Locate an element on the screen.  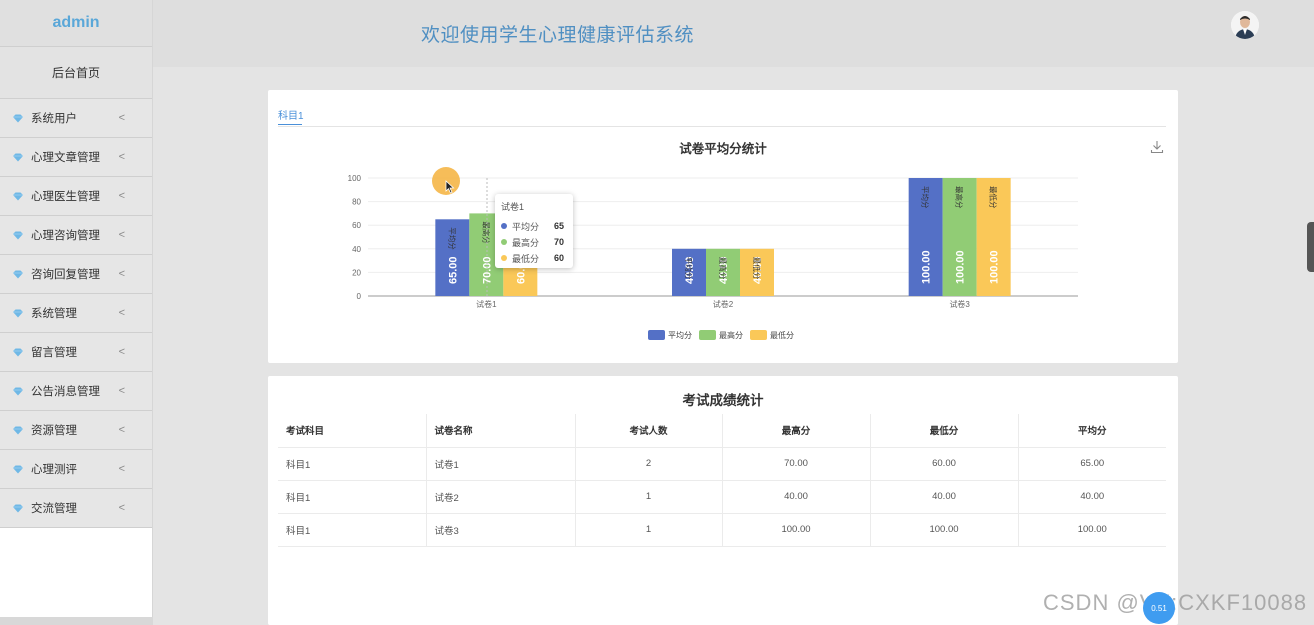
sidebar-item-label: 心理文章管理 is located at coordinates (65, 158).